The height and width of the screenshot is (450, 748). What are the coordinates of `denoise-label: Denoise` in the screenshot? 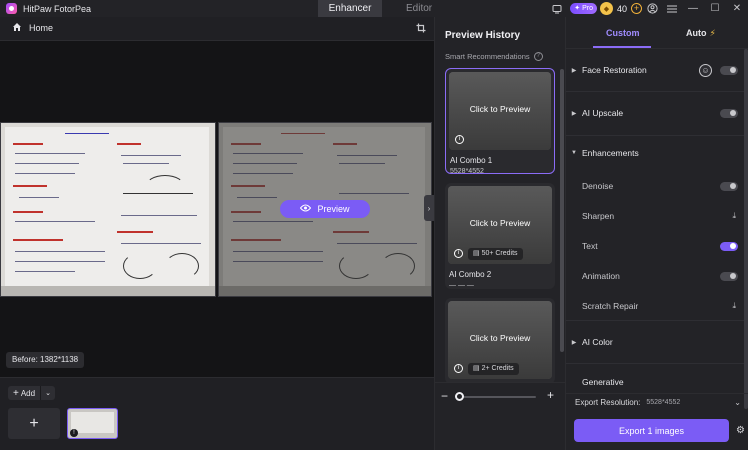 It's located at (598, 186).